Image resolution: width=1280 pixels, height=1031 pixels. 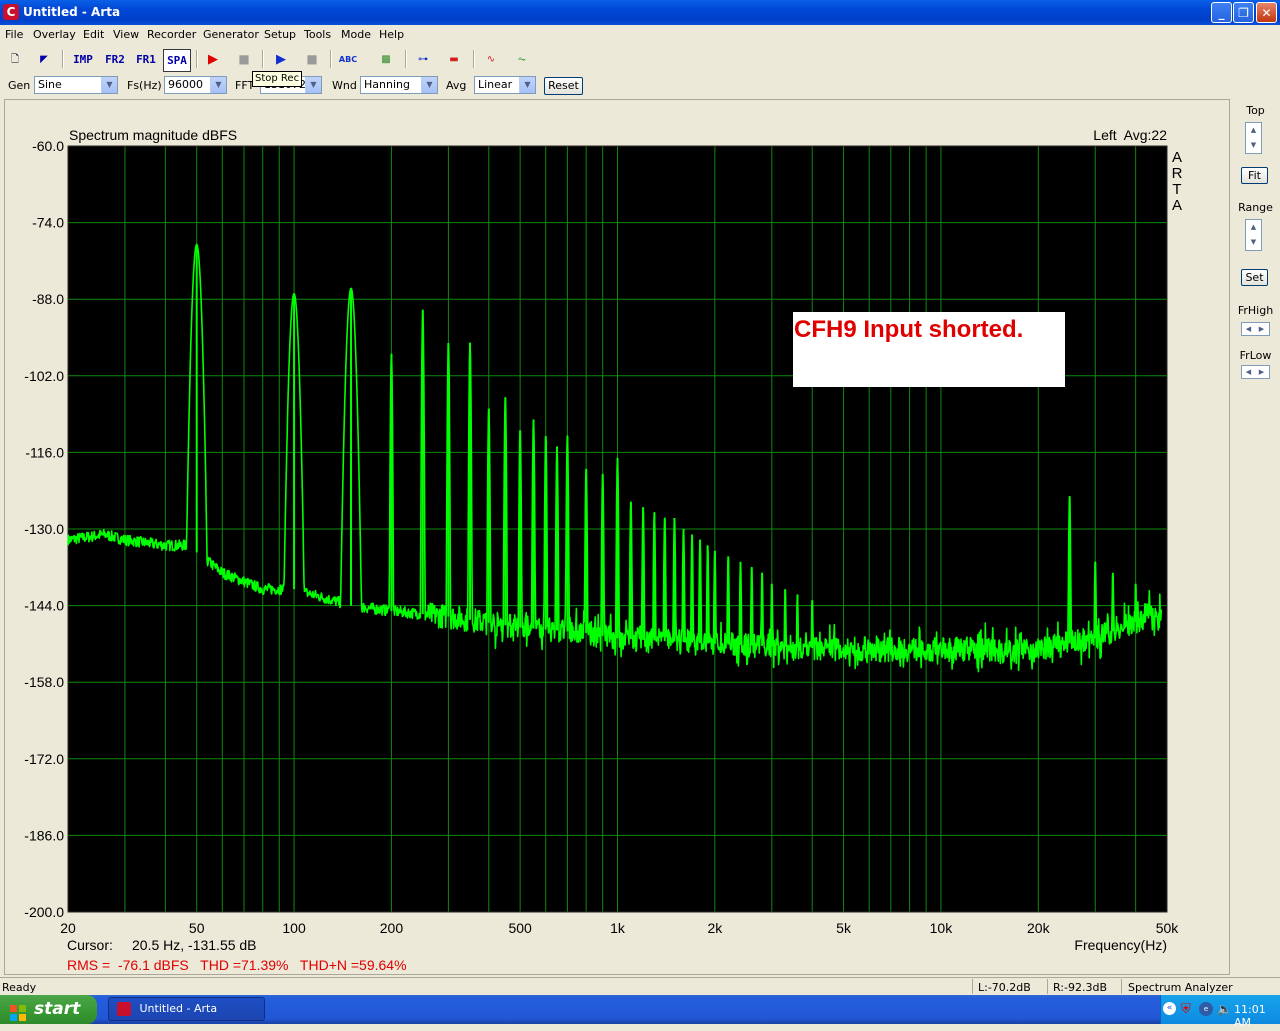 What do you see at coordinates (93, 34) in the screenshot?
I see `menu-edit: Edit` at bounding box center [93, 34].